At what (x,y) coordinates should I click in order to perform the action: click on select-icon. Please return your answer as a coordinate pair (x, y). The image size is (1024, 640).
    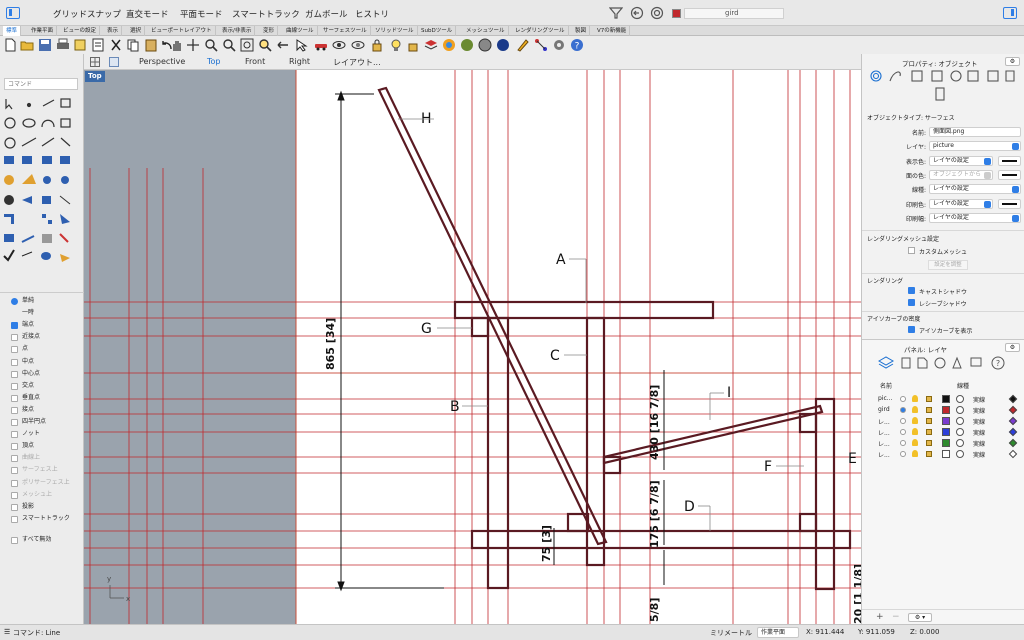
    Looking at the image, I should click on (302, 45).